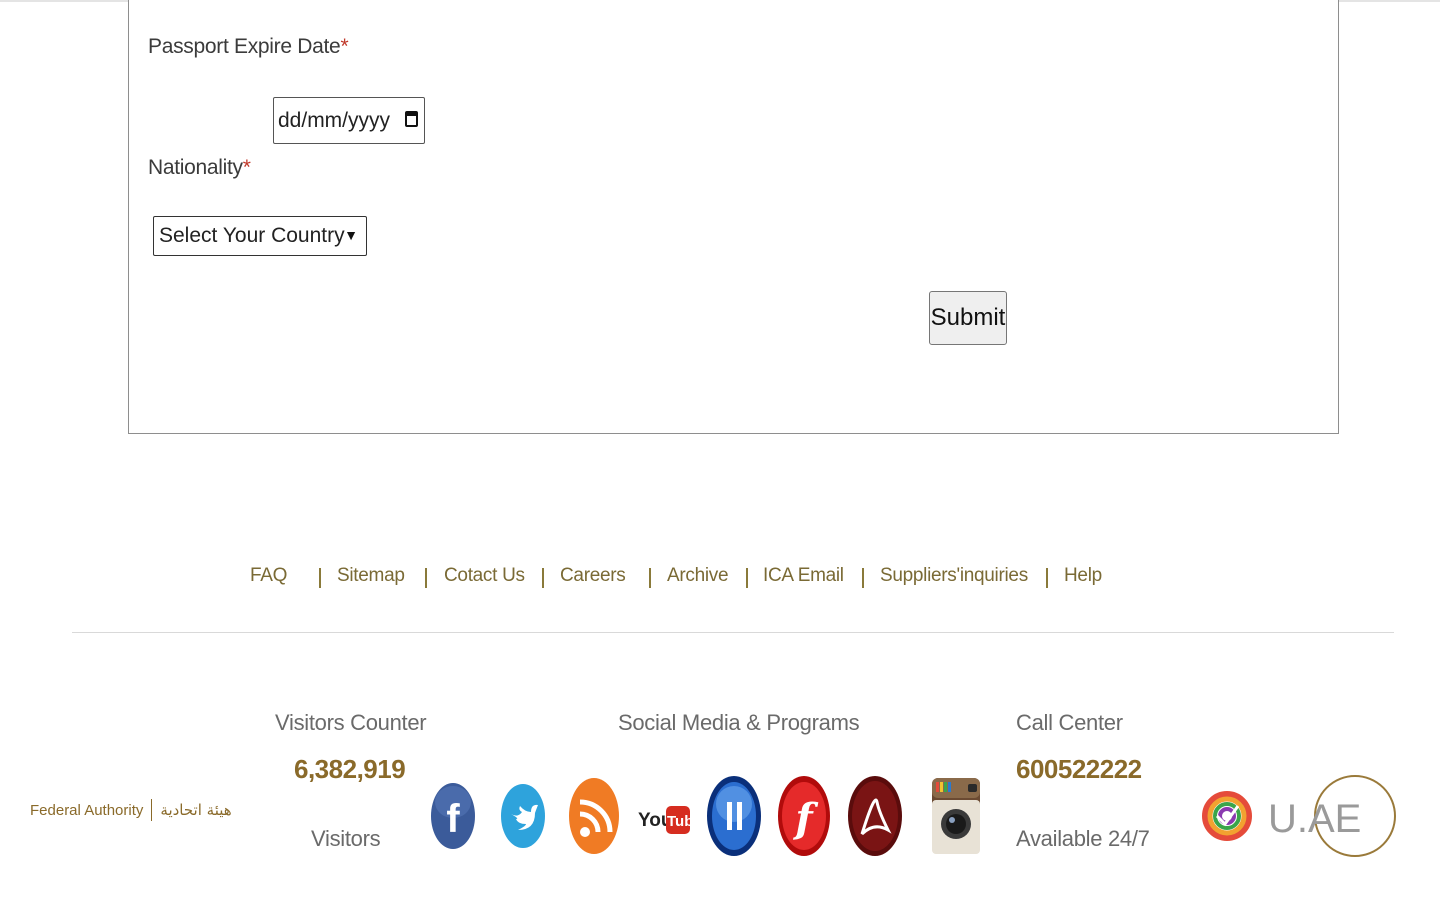  What do you see at coordinates (803, 576) in the screenshot?
I see `footer-link-ica-email: ICA Email` at bounding box center [803, 576].